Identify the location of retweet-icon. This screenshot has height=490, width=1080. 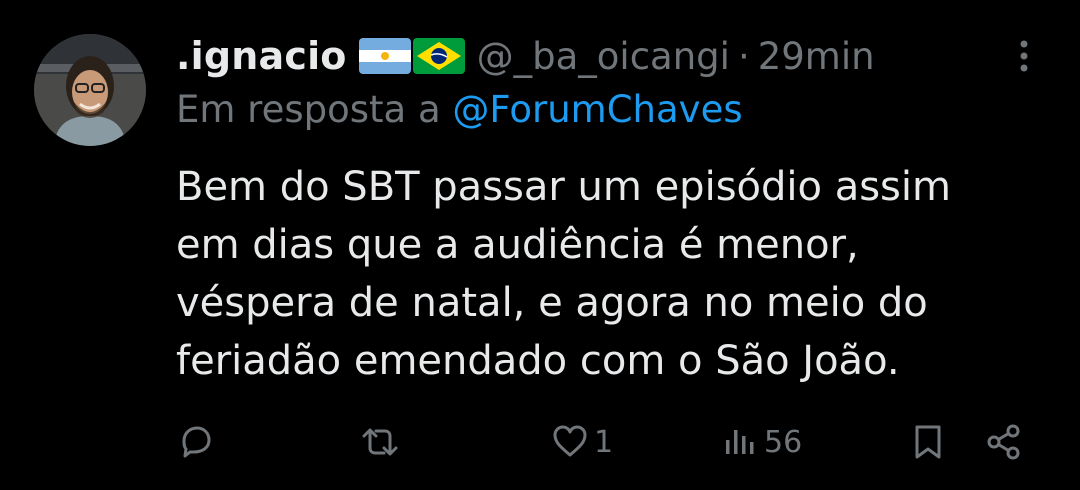
(380, 442).